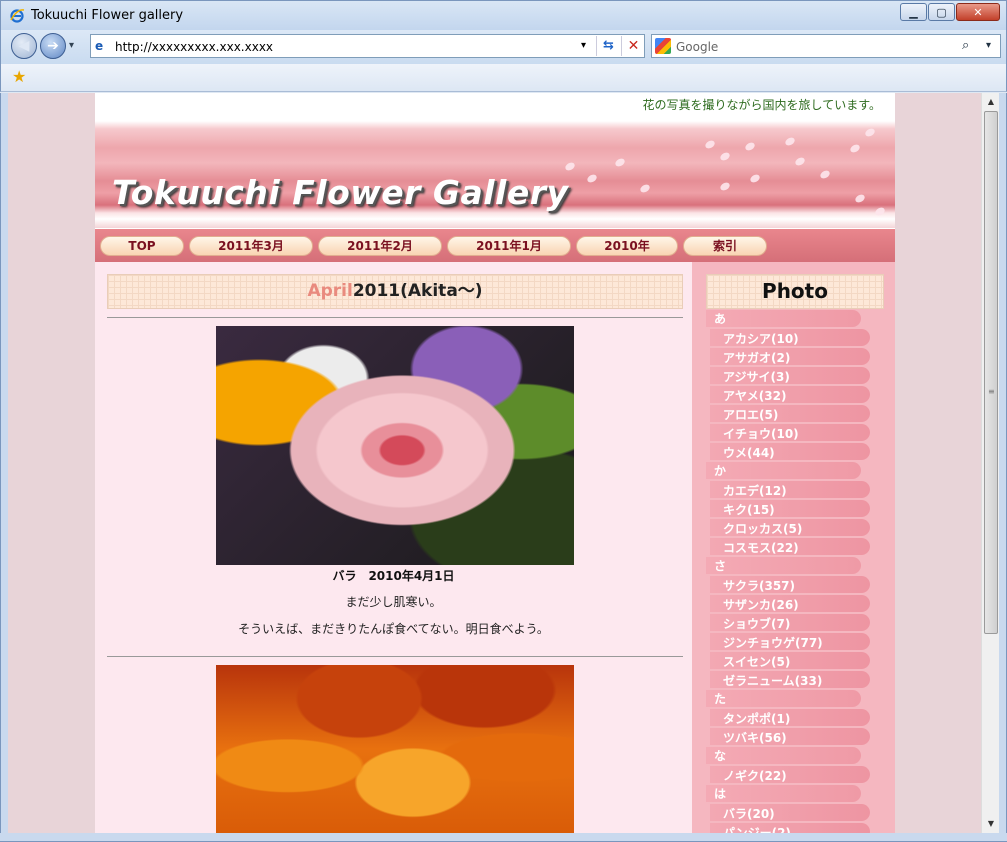  What do you see at coordinates (720, 319) in the screenshot?
I see `kana-label-a: あ` at bounding box center [720, 319].